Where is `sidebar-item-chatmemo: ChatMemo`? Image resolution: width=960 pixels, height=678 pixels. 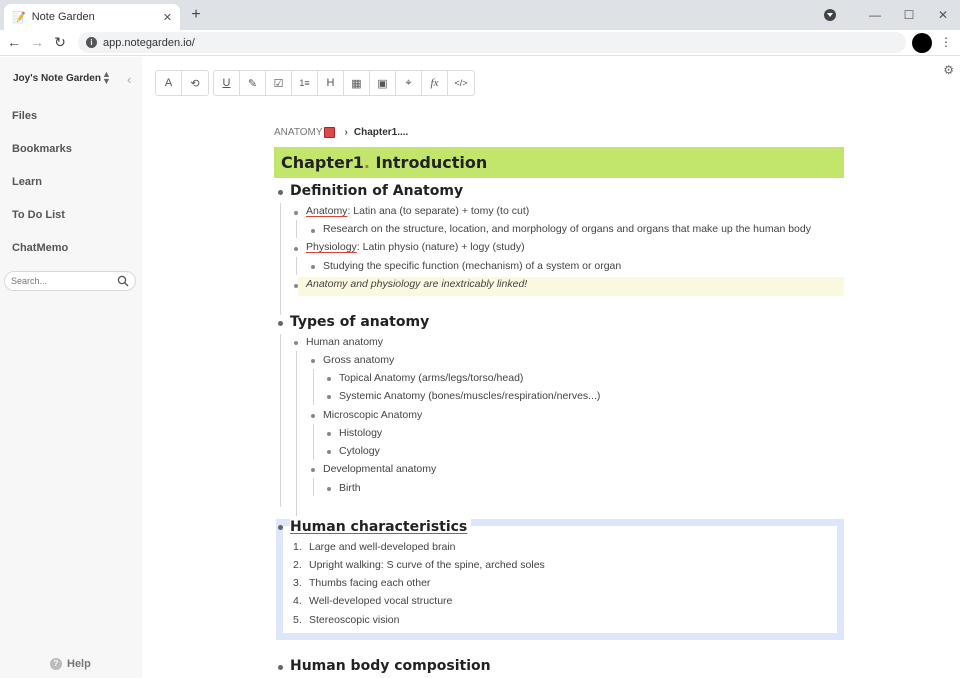
sidebar-item-chatmemo: ChatMemo is located at coordinates (40, 248).